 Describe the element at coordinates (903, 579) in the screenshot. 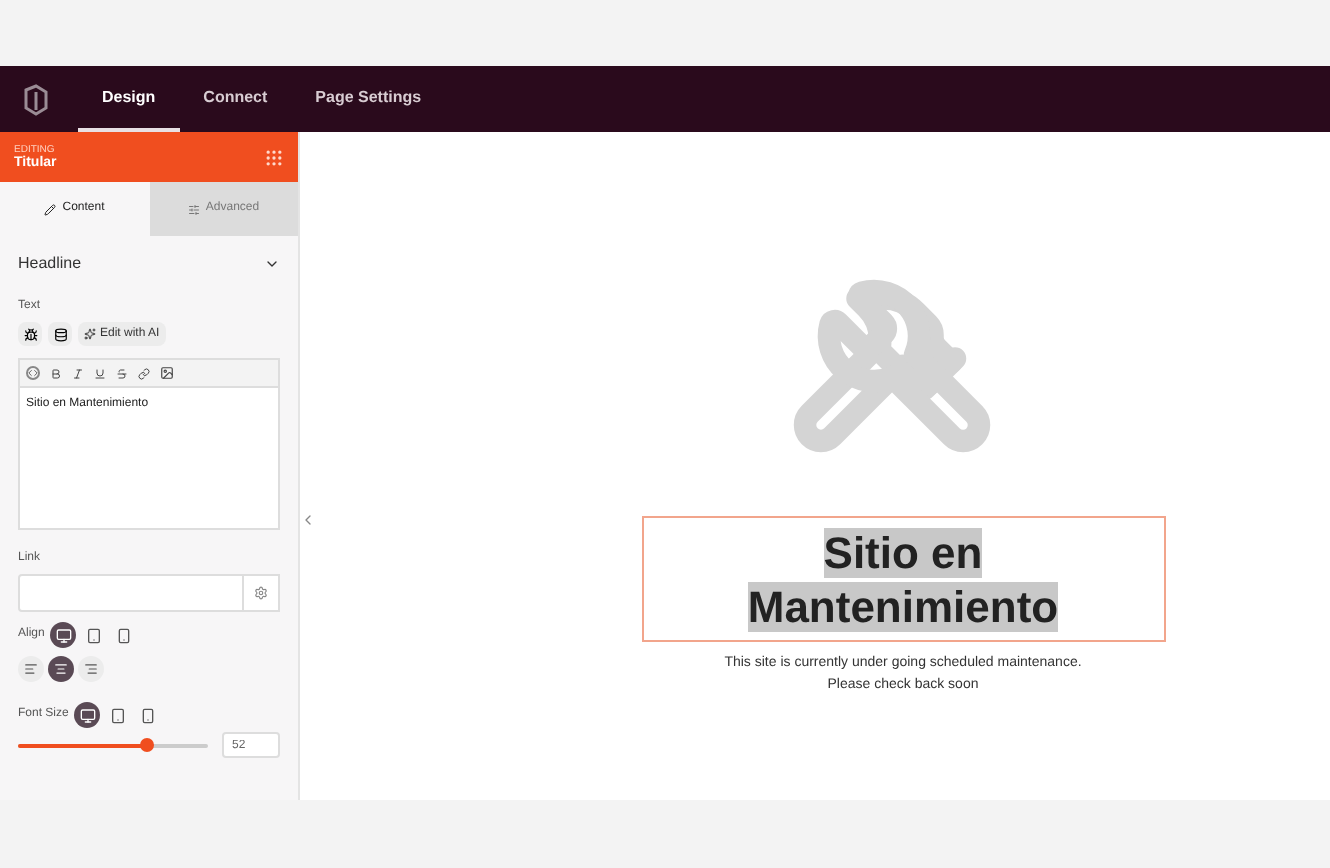

I see `headline-text: Sitio en Mantenimiento` at that location.